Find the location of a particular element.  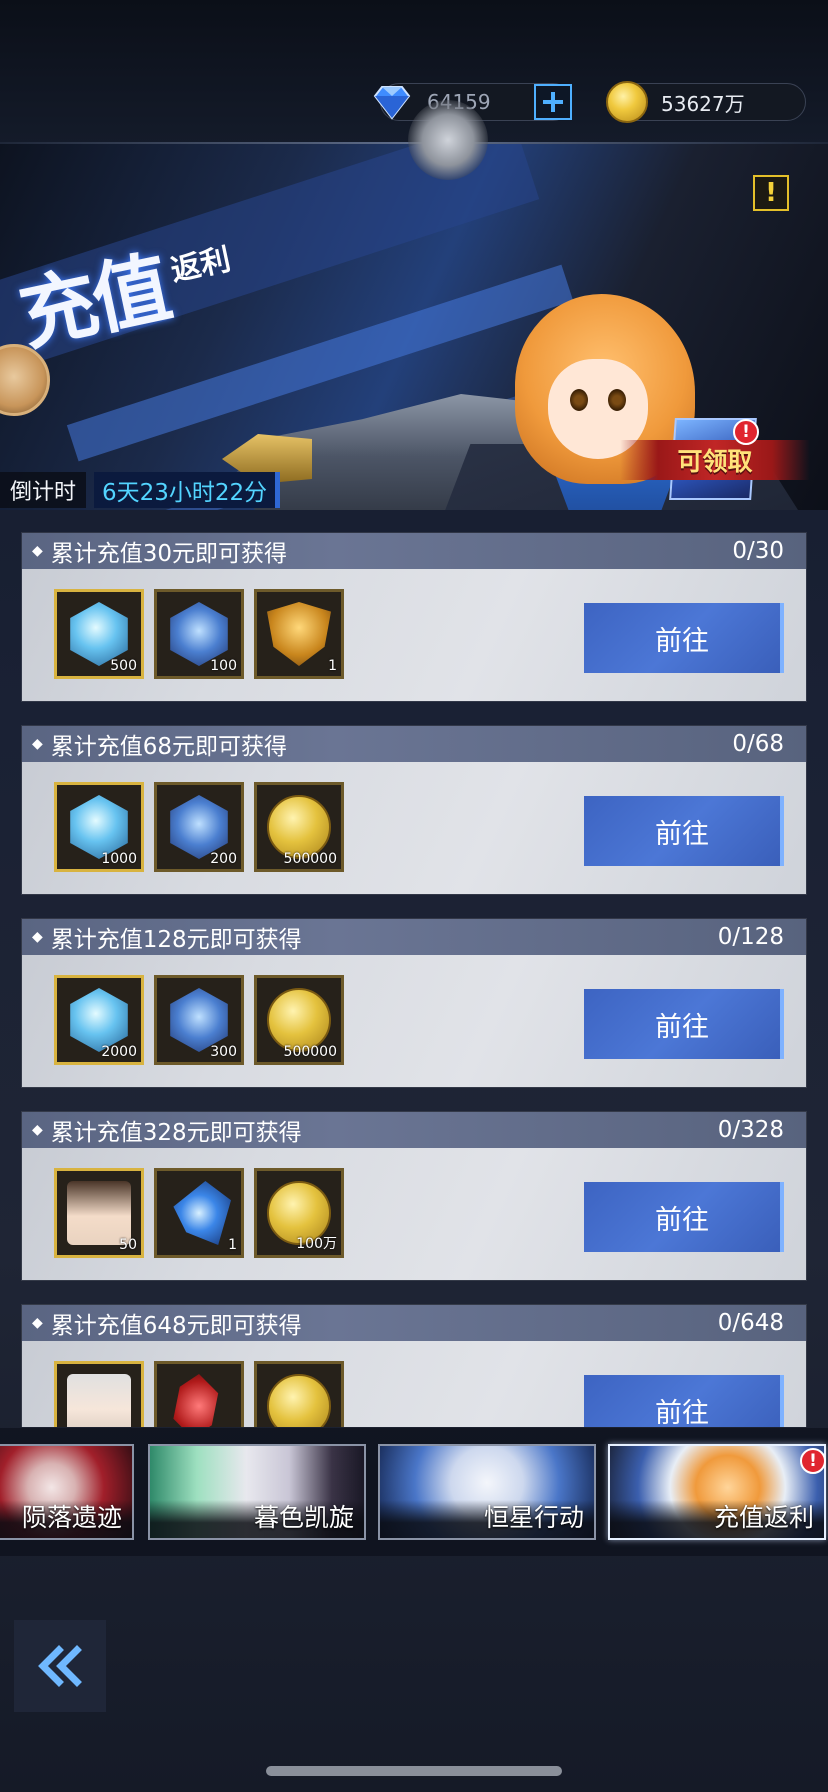

task-card: ◆ 累计充值30元即可获得 0/30 500 100 1 前往 is located at coordinates (414, 617).